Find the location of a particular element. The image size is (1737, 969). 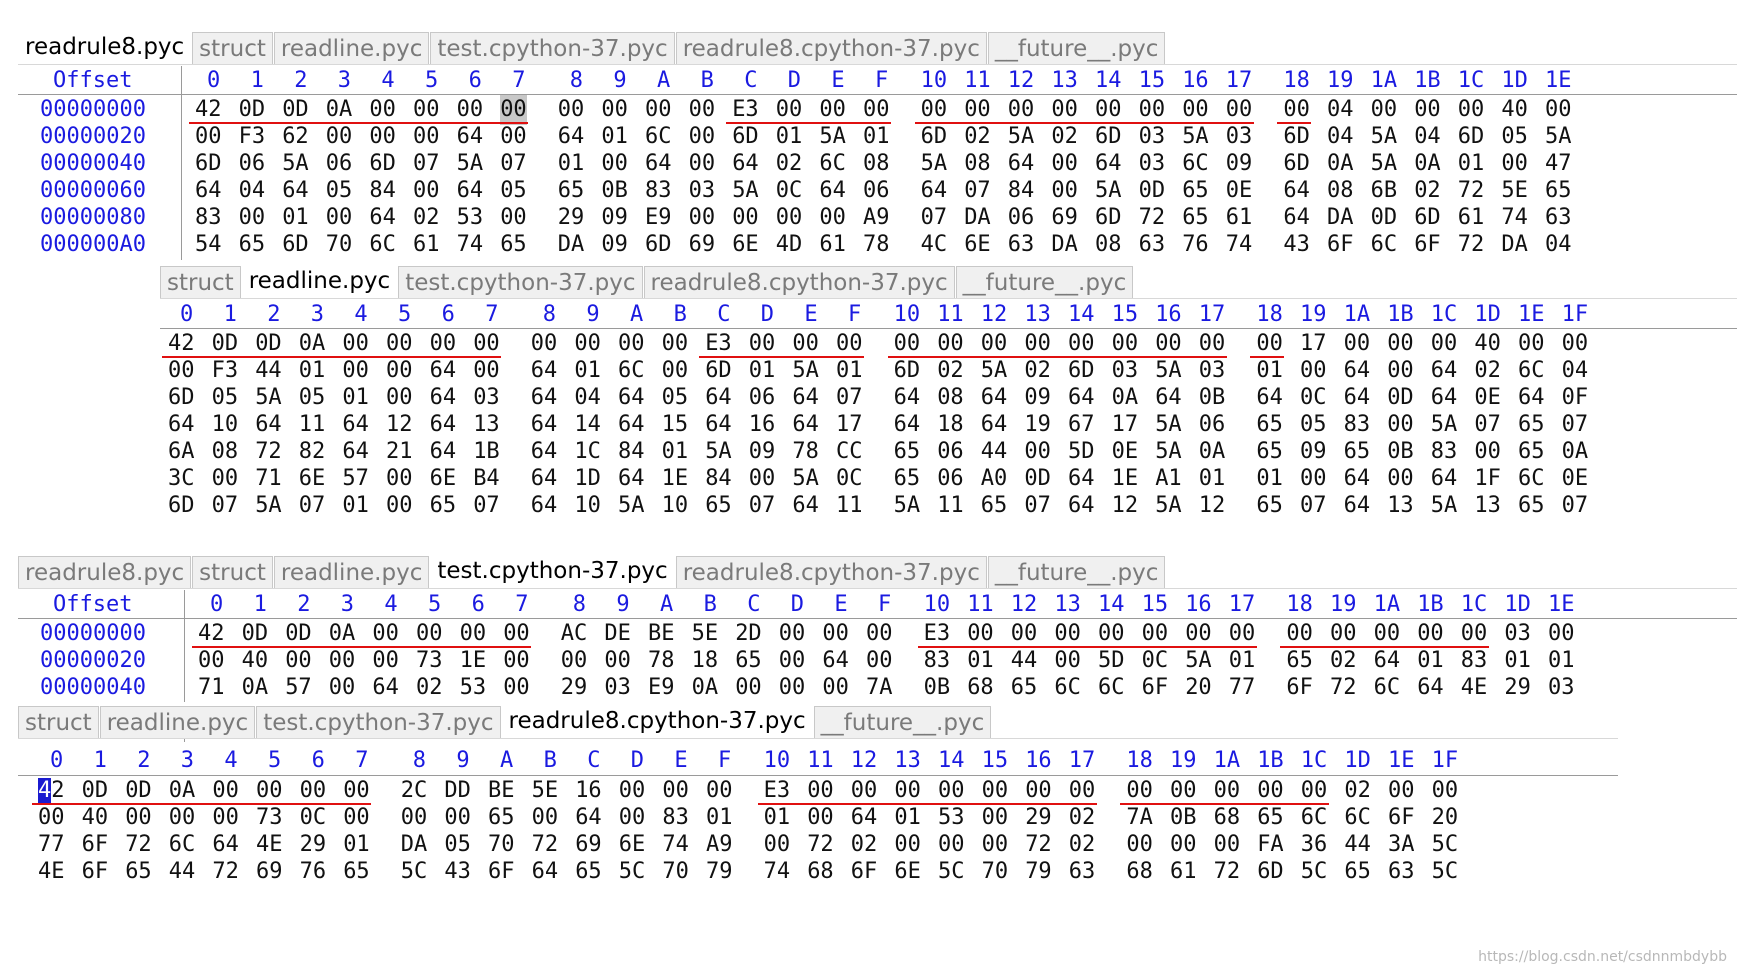

hex-byte: 1E is located at coordinates (1125, 479).